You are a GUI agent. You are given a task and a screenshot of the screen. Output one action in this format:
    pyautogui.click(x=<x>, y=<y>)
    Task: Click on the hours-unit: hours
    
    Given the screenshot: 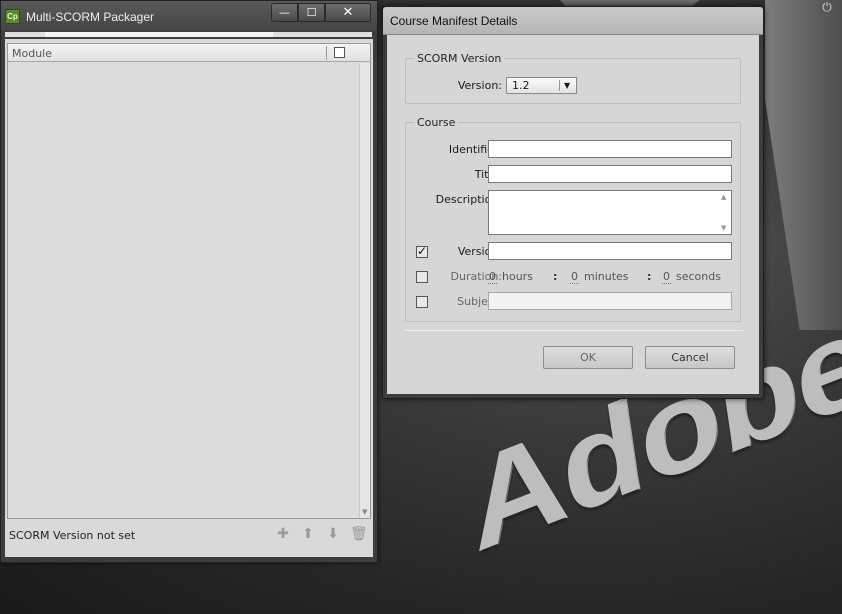 What is the action you would take?
    pyautogui.click(x=517, y=276)
    